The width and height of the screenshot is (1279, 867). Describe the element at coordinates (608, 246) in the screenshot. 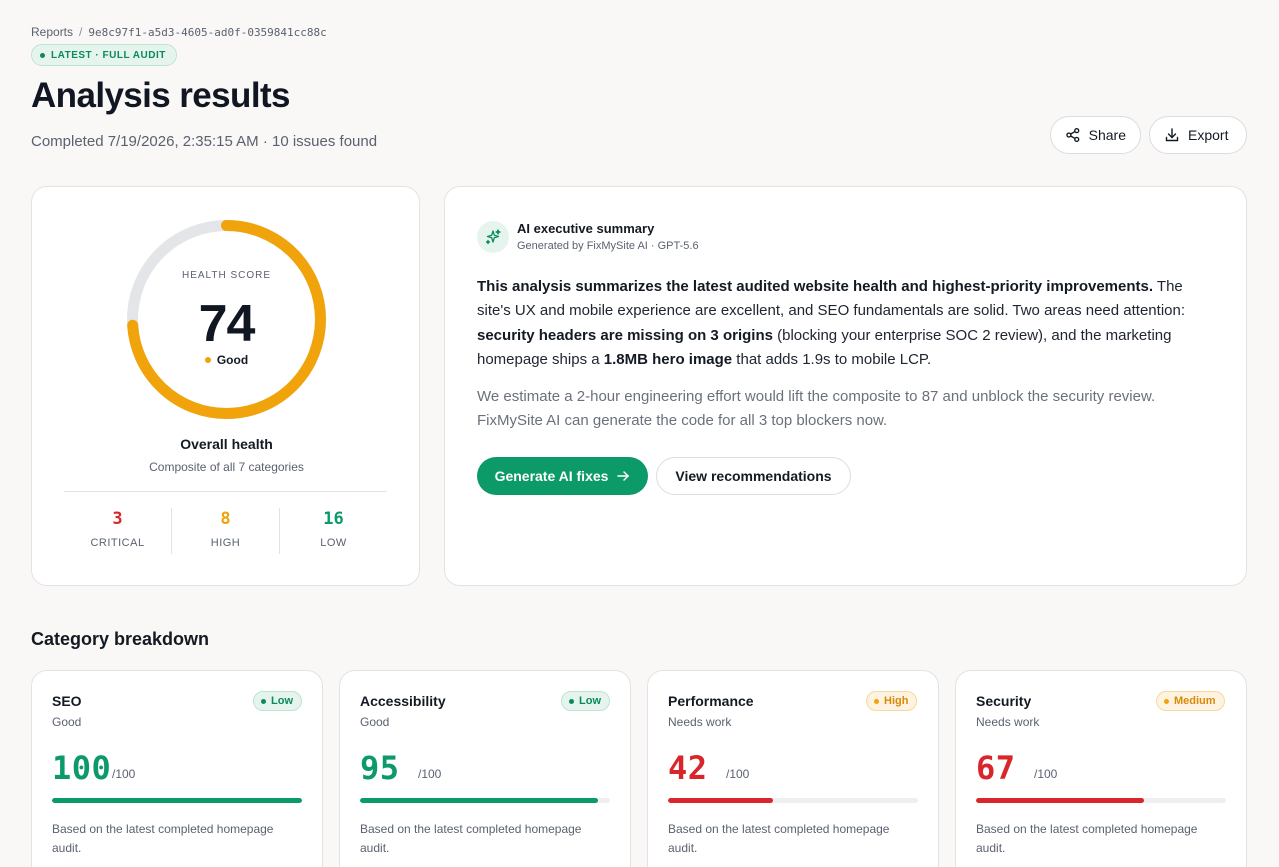

I see `ai-summary-generated-by: Generated by FixMySite AI · GPT-5.6` at that location.